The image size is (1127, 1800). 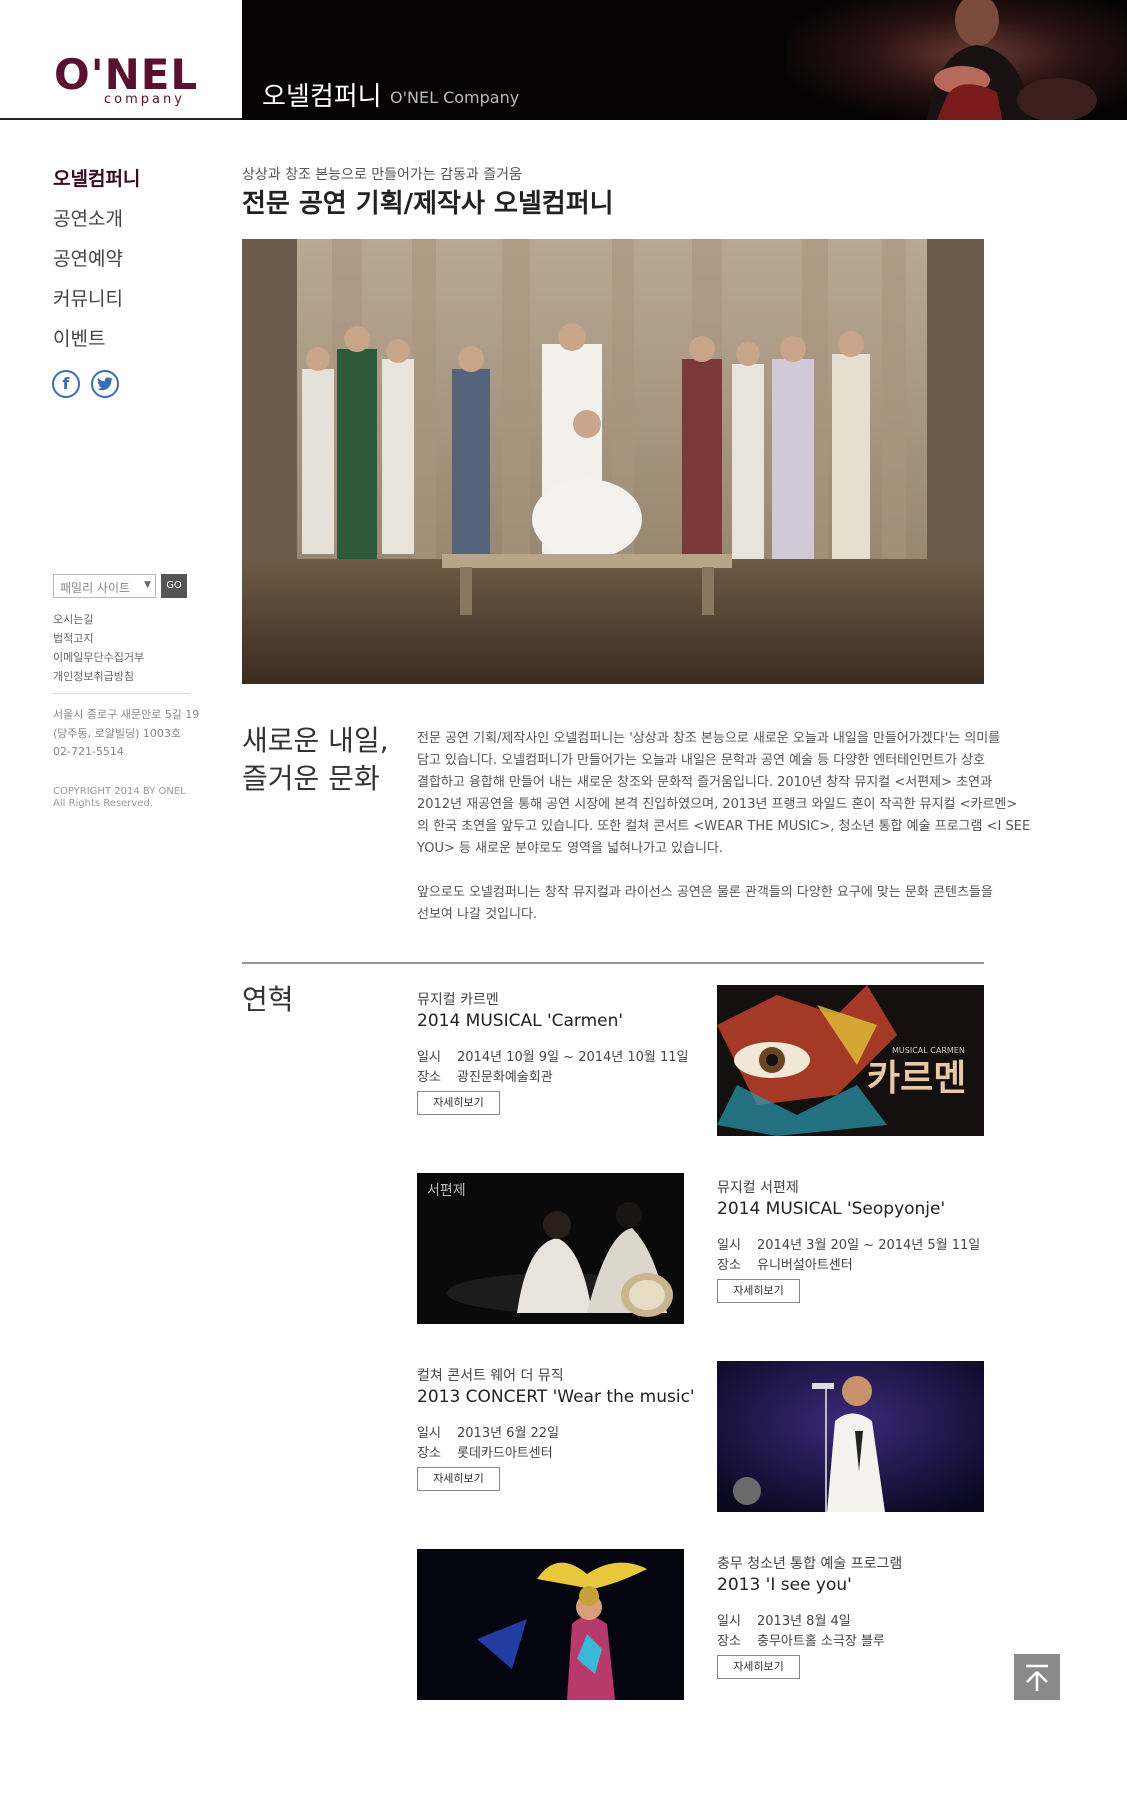 I want to click on arrow-up-icon, so click(x=1037, y=1677).